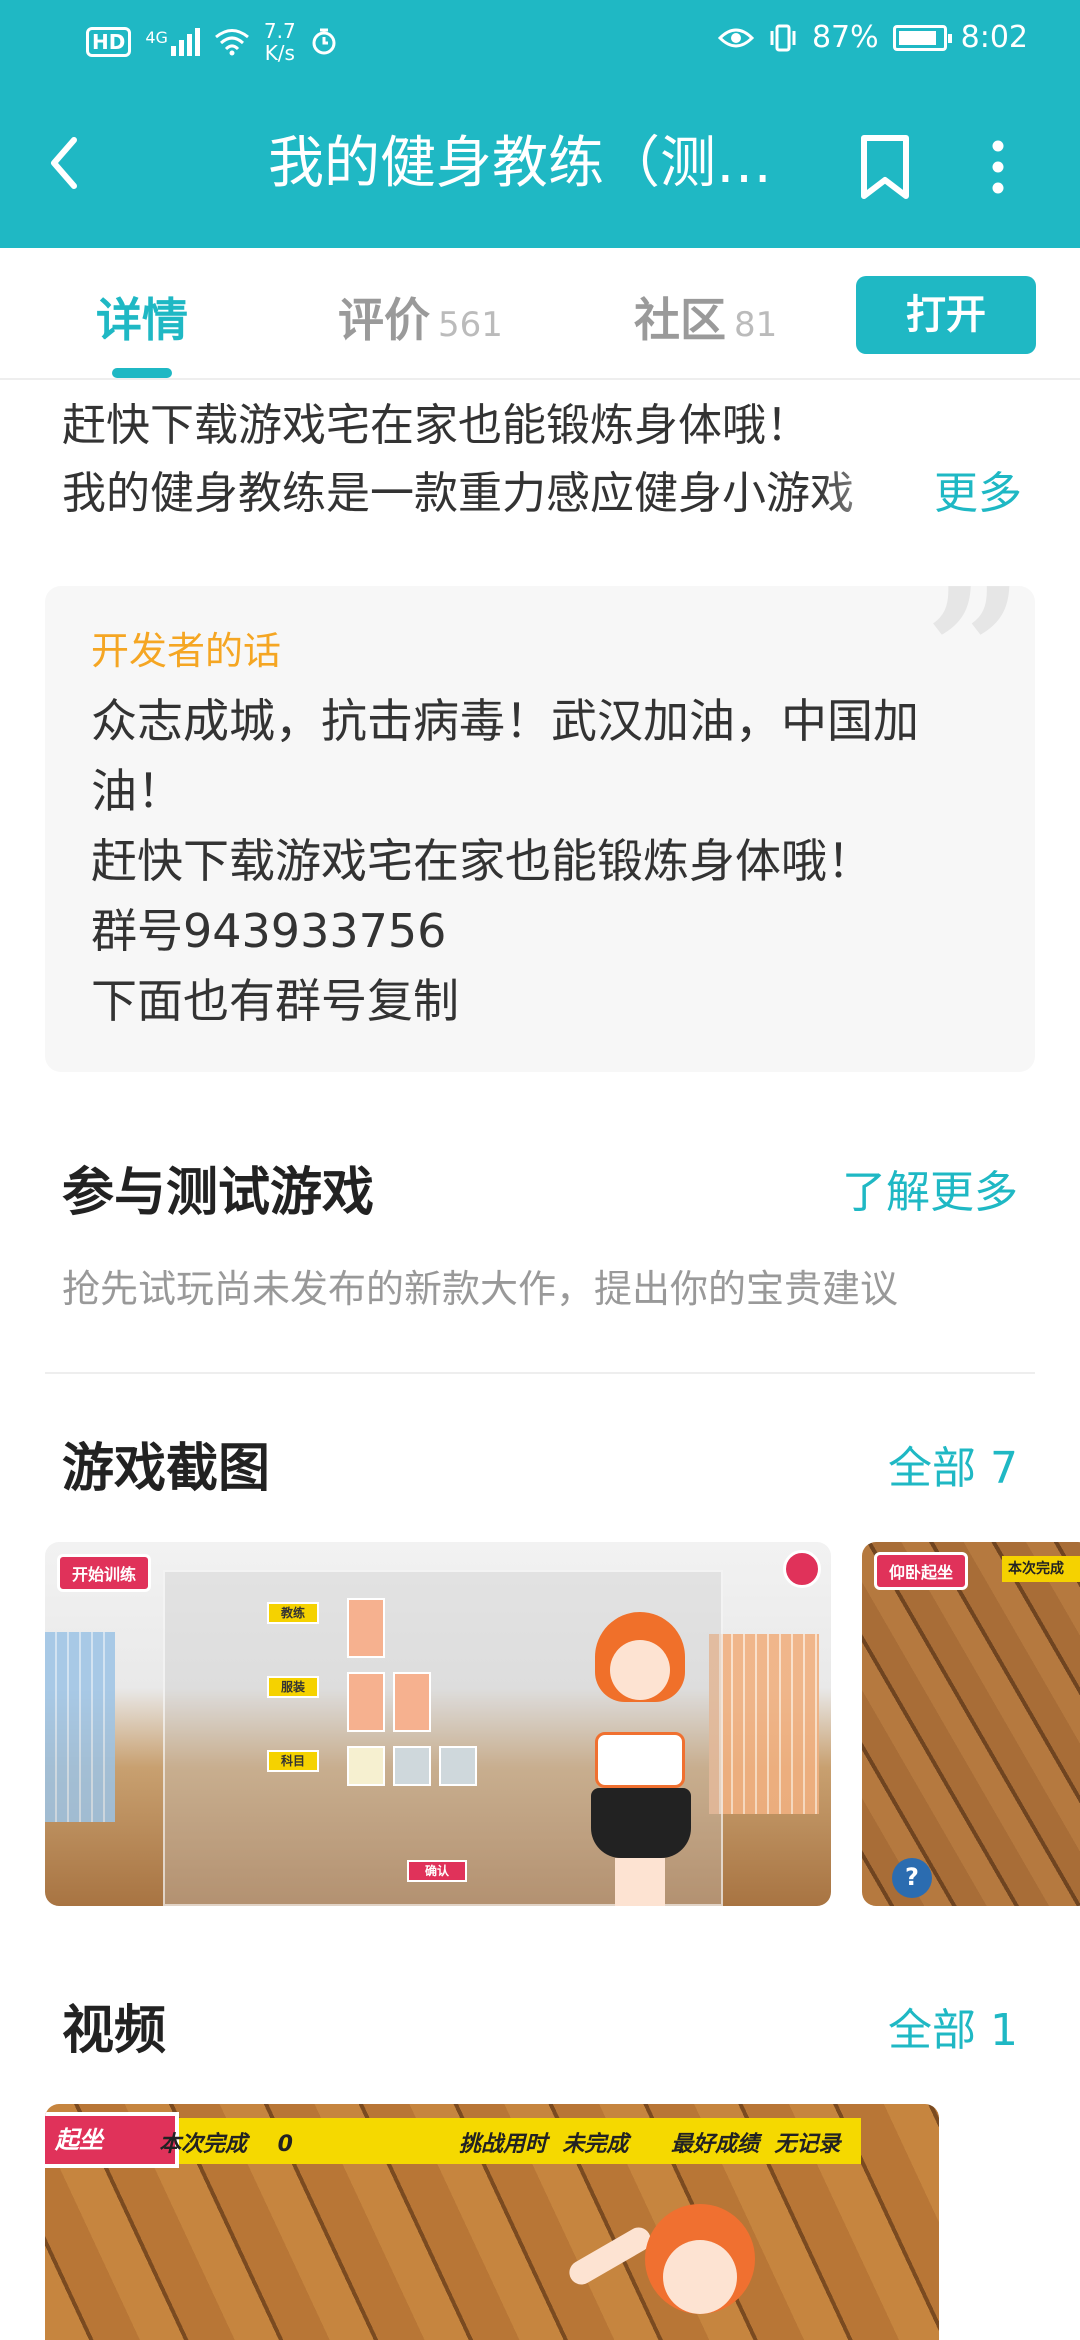  Describe the element at coordinates (114, 2031) in the screenshot. I see `videos-section-title: 视频` at that location.